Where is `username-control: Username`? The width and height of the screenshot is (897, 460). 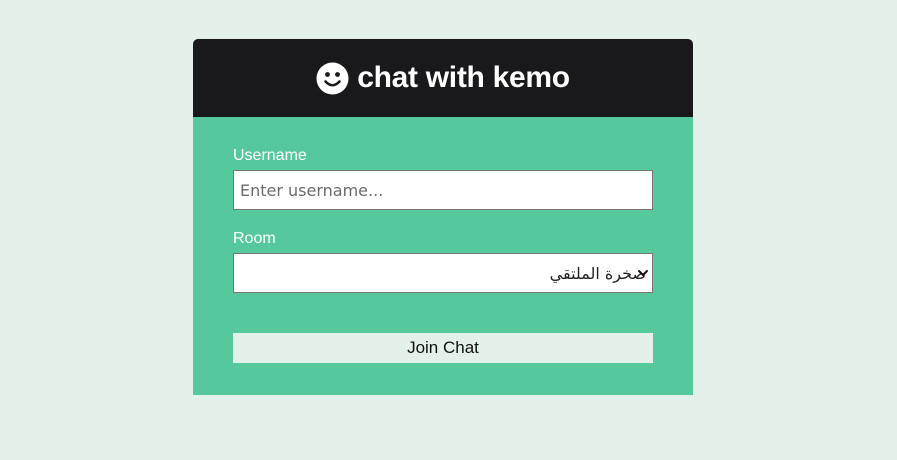 username-control: Username is located at coordinates (443, 178).